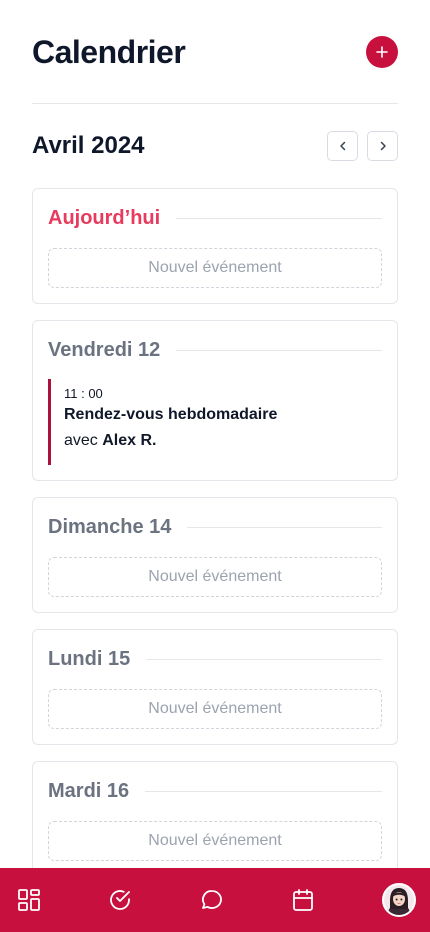 Image resolution: width=430 pixels, height=932 pixels. I want to click on event-attendee-name: Alex R., so click(129, 440).